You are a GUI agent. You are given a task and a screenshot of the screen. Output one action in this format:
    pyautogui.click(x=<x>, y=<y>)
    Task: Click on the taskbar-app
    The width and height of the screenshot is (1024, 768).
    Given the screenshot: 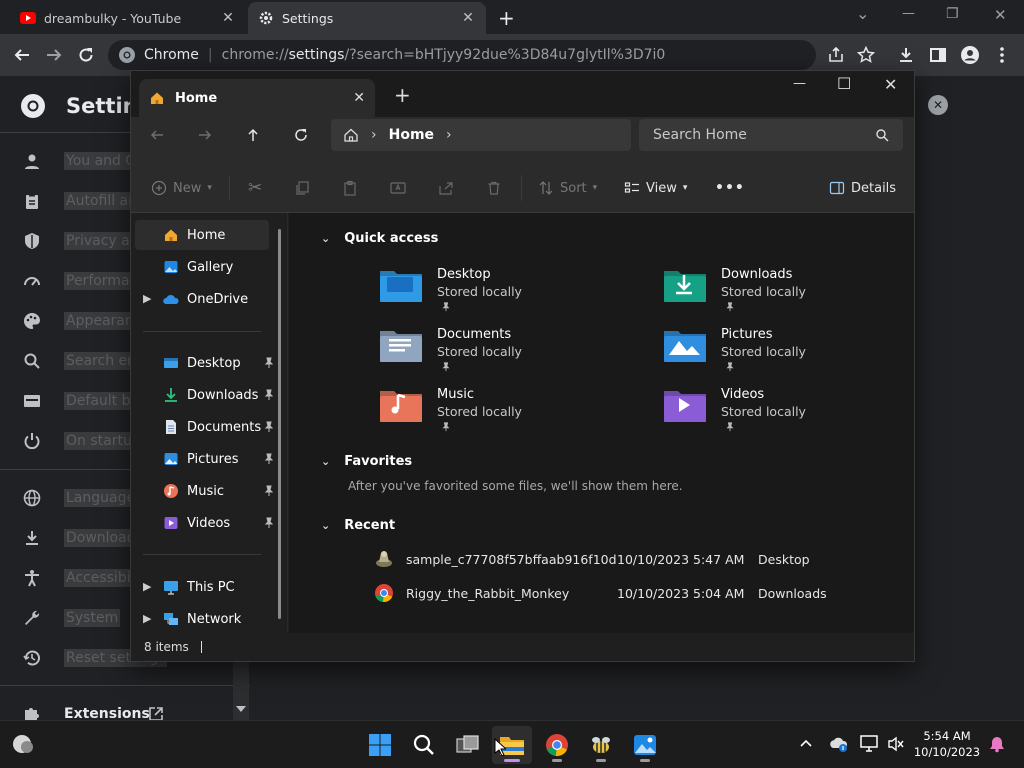 What is the action you would take?
    pyautogui.click(x=601, y=745)
    